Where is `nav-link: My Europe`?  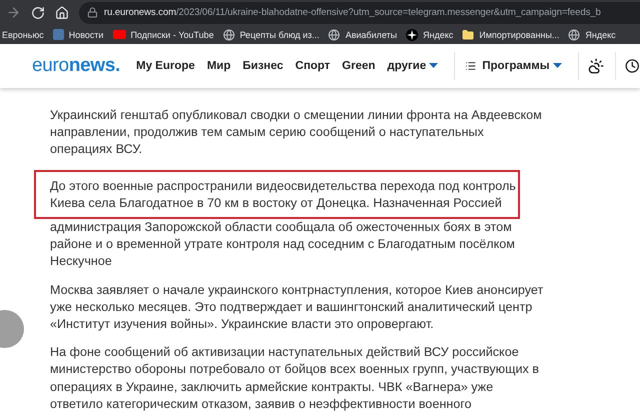
nav-link: My Europe is located at coordinates (165, 66).